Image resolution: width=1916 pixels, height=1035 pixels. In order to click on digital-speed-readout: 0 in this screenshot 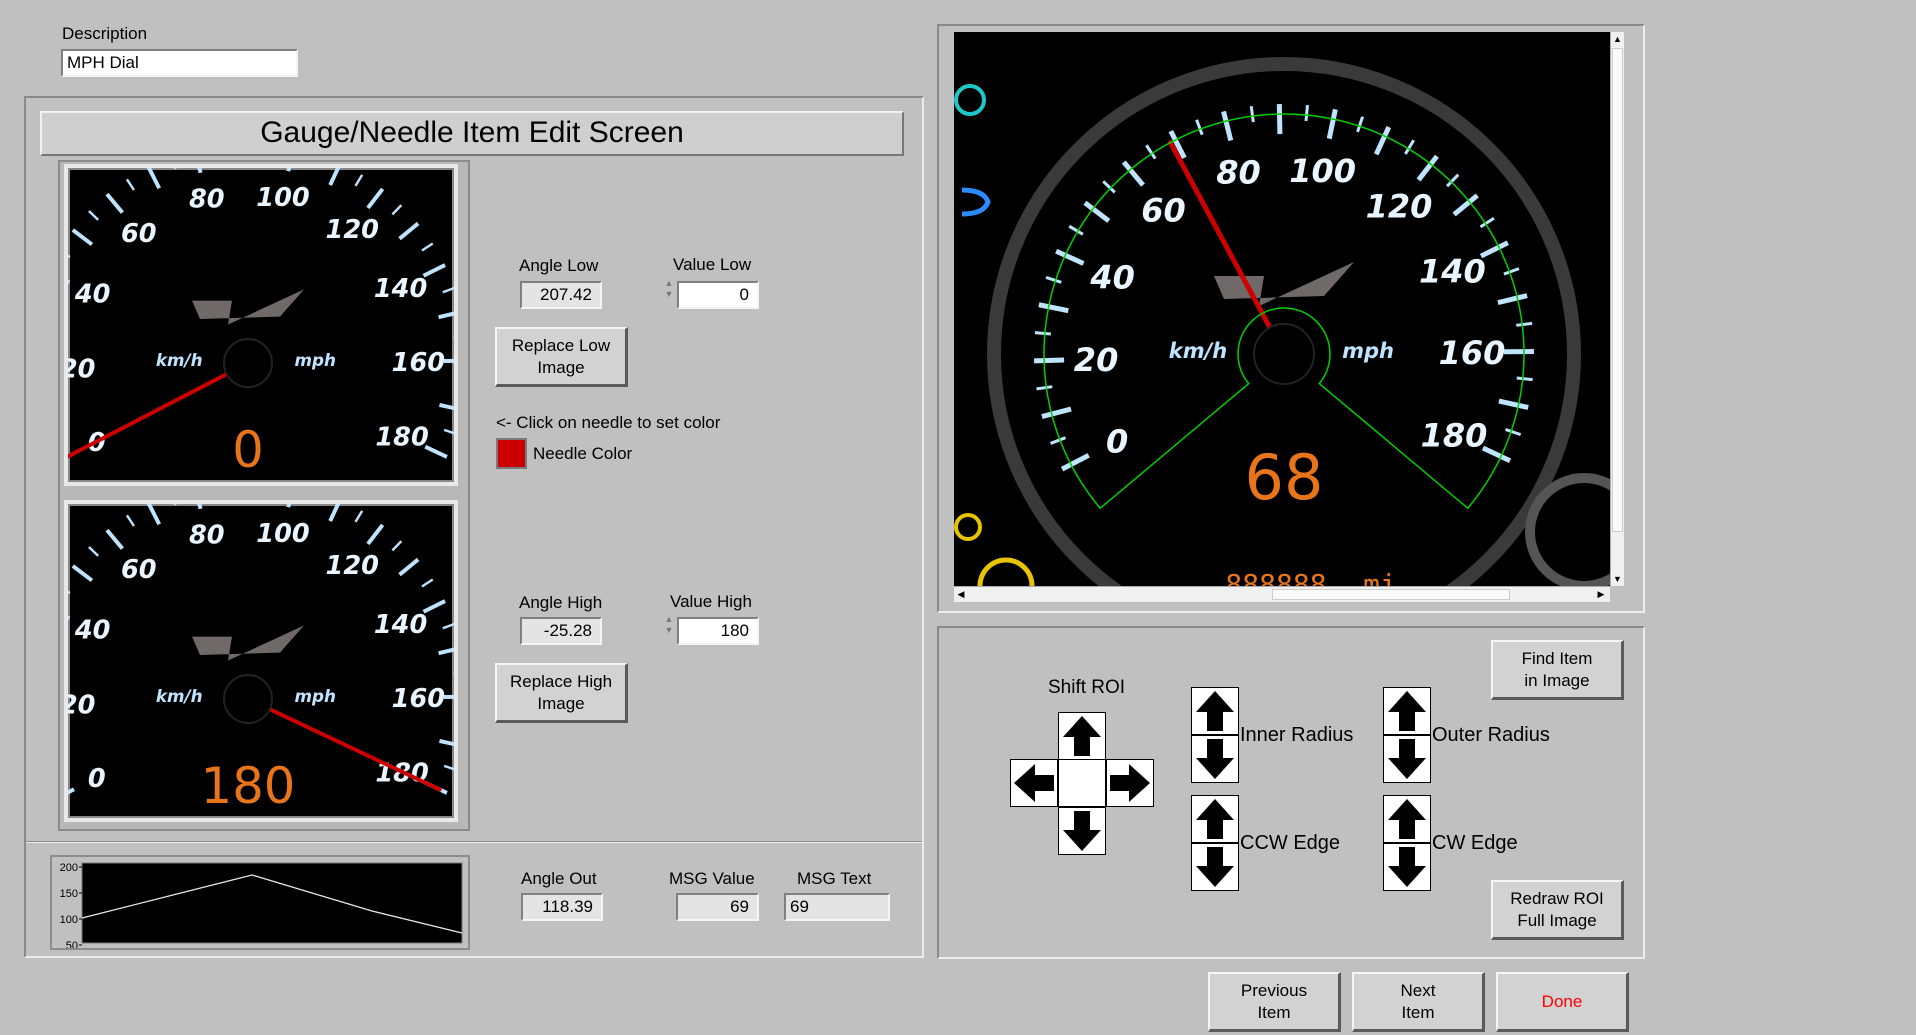, I will do `click(248, 450)`.